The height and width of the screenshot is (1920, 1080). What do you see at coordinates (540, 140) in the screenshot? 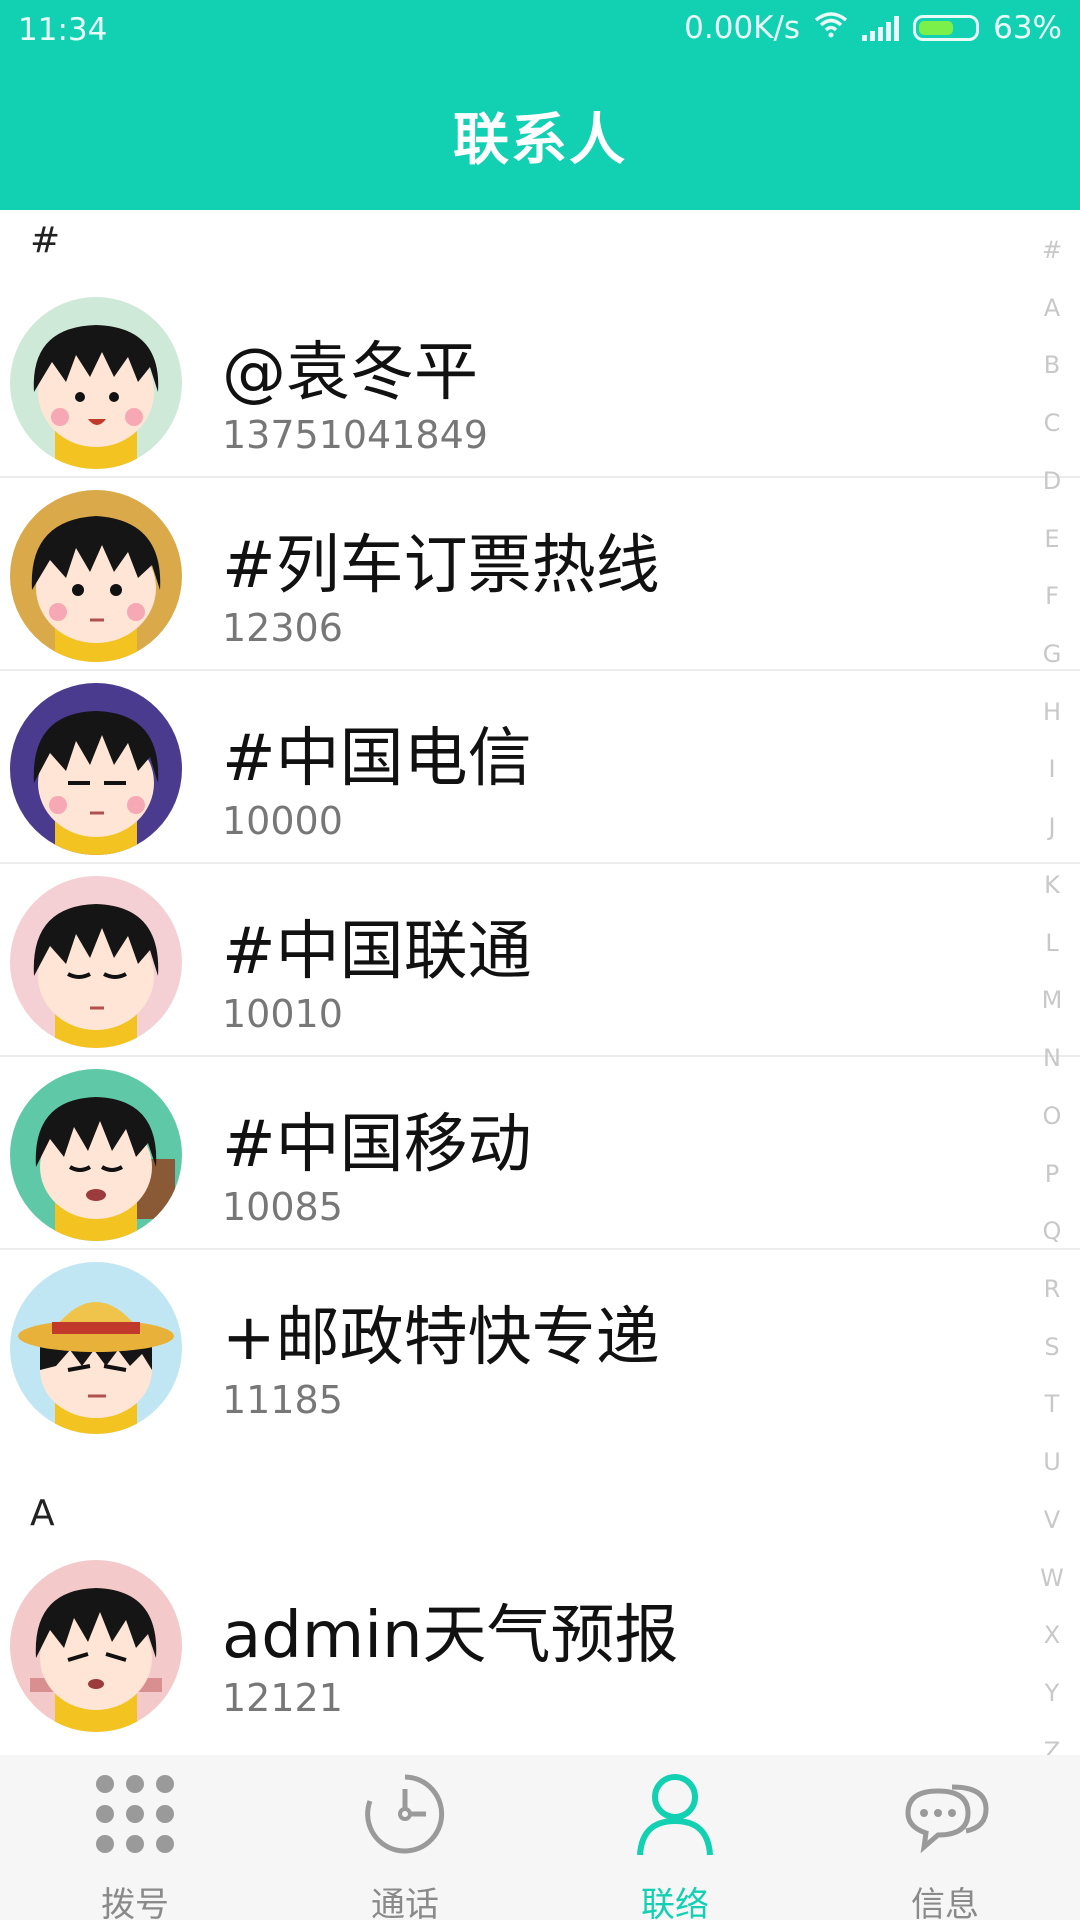
I see `page-title: 联系人` at bounding box center [540, 140].